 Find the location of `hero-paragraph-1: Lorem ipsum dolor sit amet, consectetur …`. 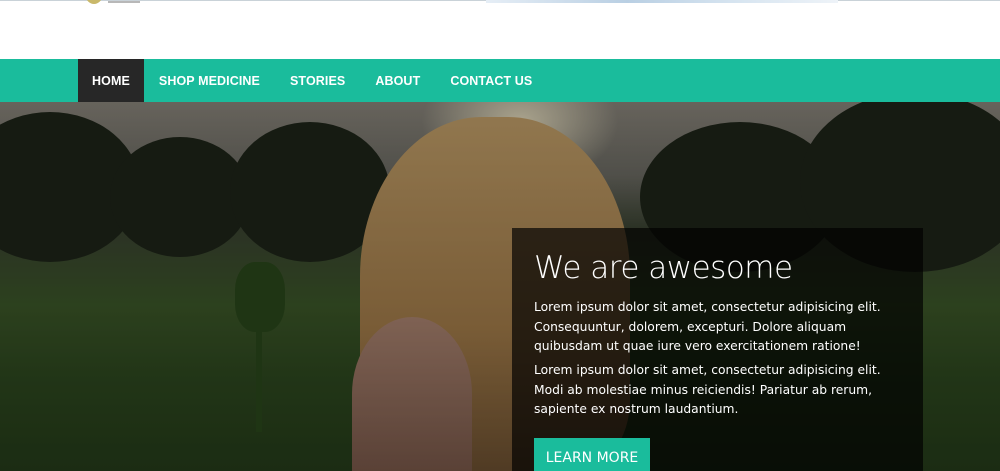

hero-paragraph-1: Lorem ipsum dolor sit amet, consectetur … is located at coordinates (707, 326).